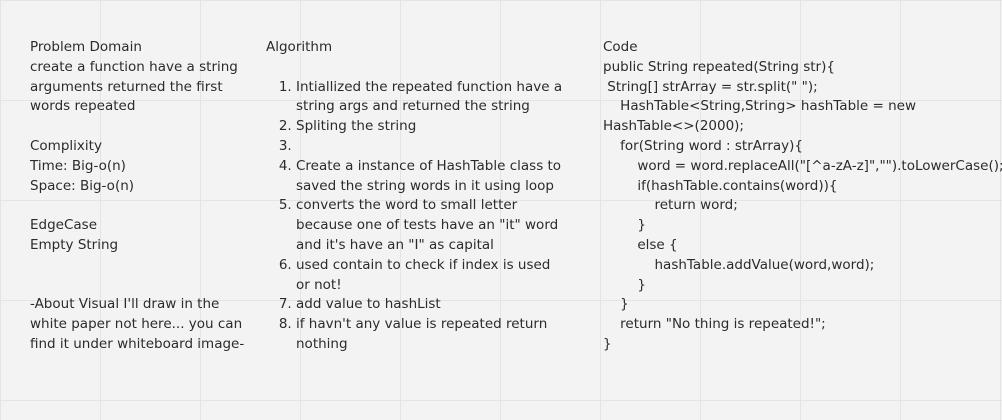  What do you see at coordinates (710, 86) in the screenshot?
I see `code-line: String[] strArray = str.split(" ");` at bounding box center [710, 86].